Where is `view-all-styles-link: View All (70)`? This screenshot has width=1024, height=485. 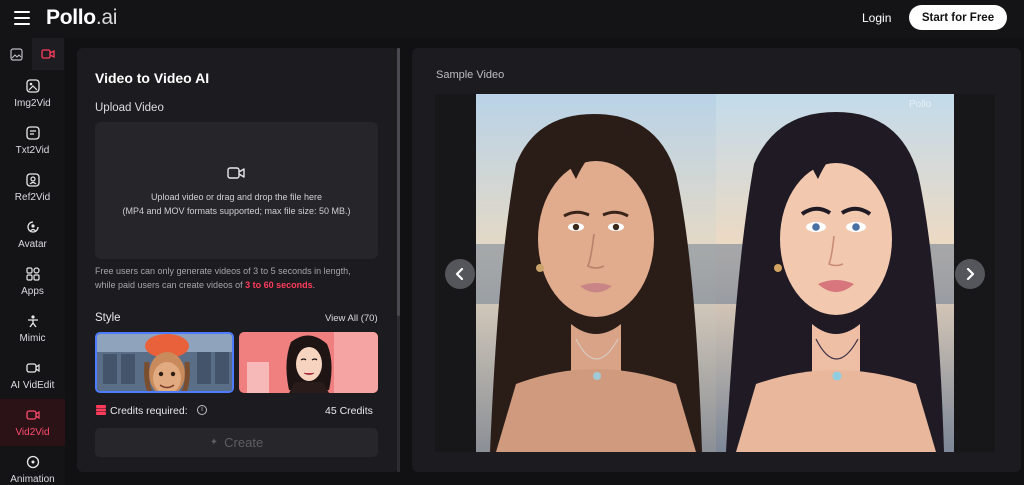 view-all-styles-link: View All (70) is located at coordinates (351, 318).